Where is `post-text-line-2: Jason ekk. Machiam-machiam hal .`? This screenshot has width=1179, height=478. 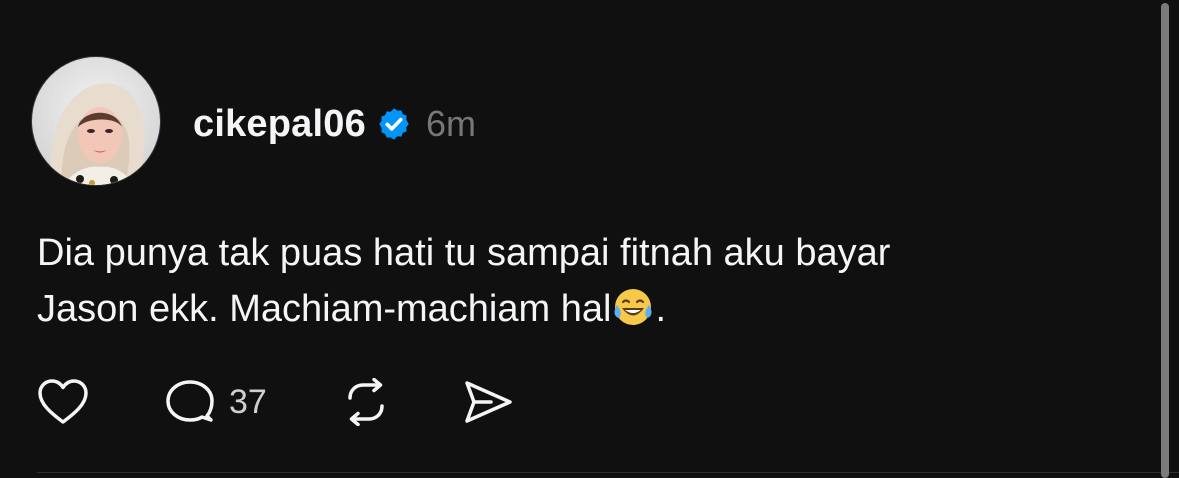 post-text-line-2: Jason ekk. Machiam-machiam hal . is located at coordinates (577, 309).